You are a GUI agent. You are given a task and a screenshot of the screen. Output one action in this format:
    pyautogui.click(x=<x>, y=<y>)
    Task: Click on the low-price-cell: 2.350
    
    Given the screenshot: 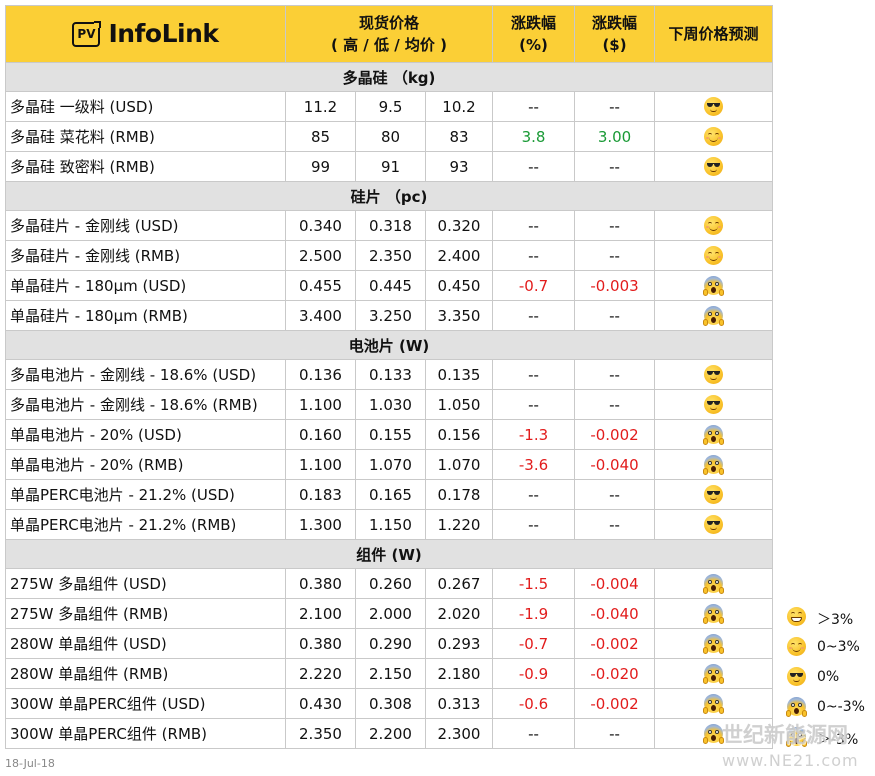 What is the action you would take?
    pyautogui.click(x=390, y=255)
    